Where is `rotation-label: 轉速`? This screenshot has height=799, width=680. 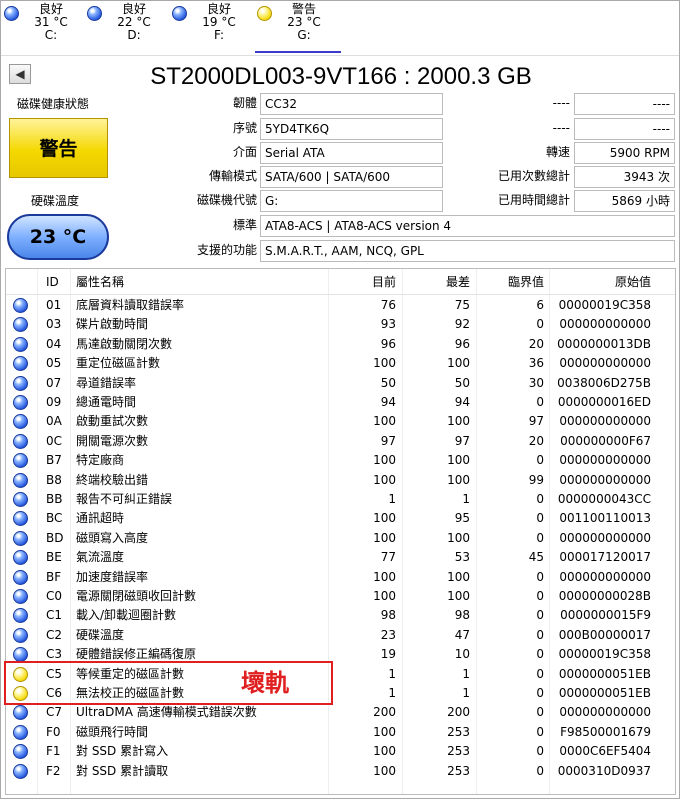
rotation-label: 轉速 is located at coordinates (557, 152).